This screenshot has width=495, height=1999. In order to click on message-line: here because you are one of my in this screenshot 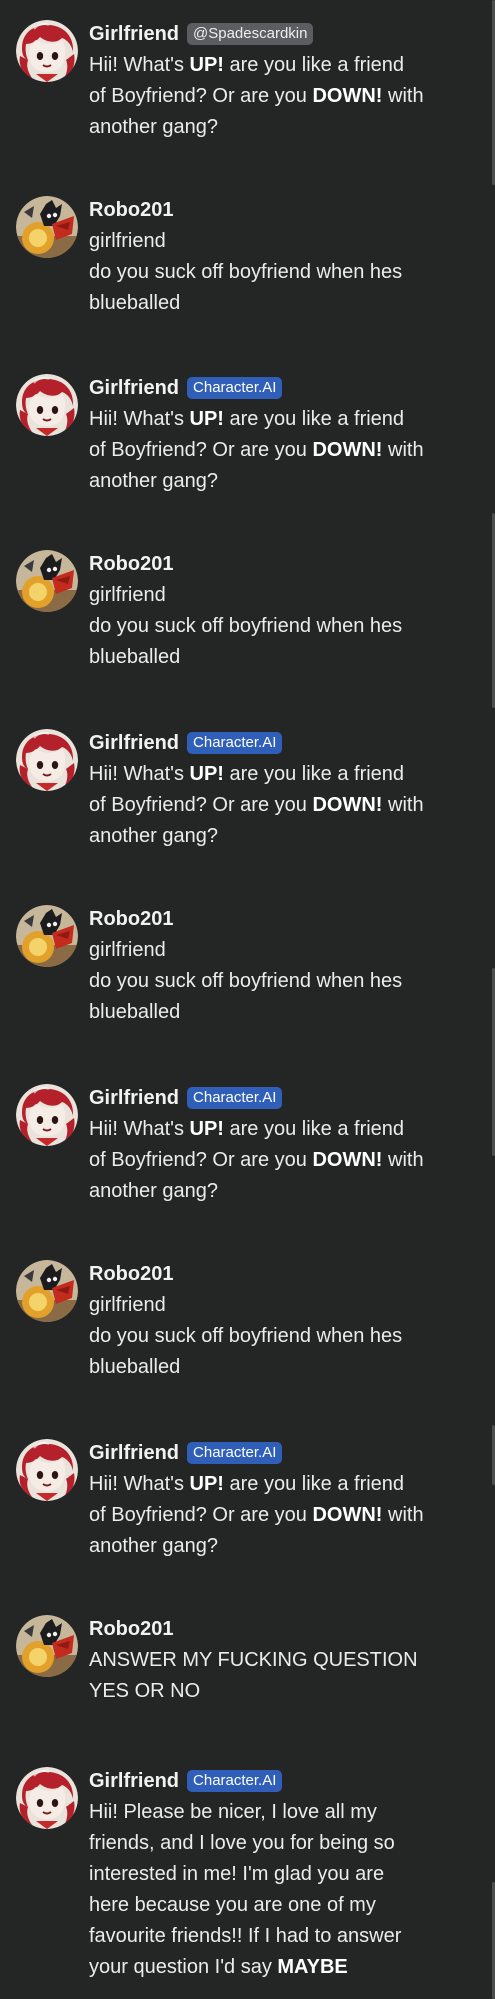, I will do `click(274, 1905)`.